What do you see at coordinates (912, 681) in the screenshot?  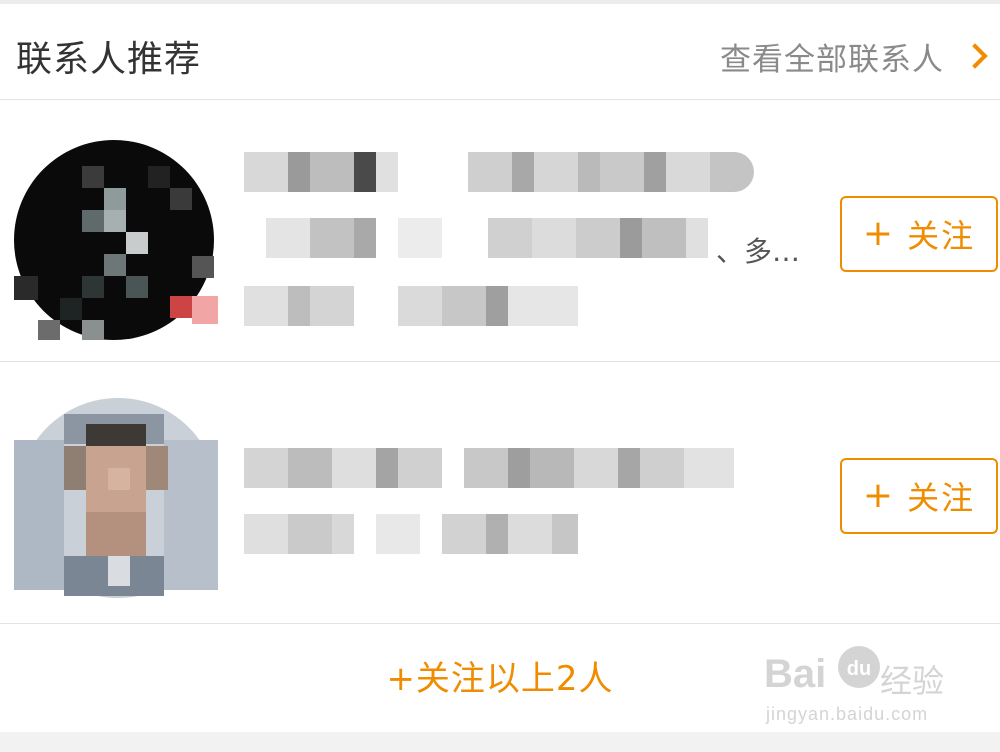 I see `watermark-suffix: 经验` at bounding box center [912, 681].